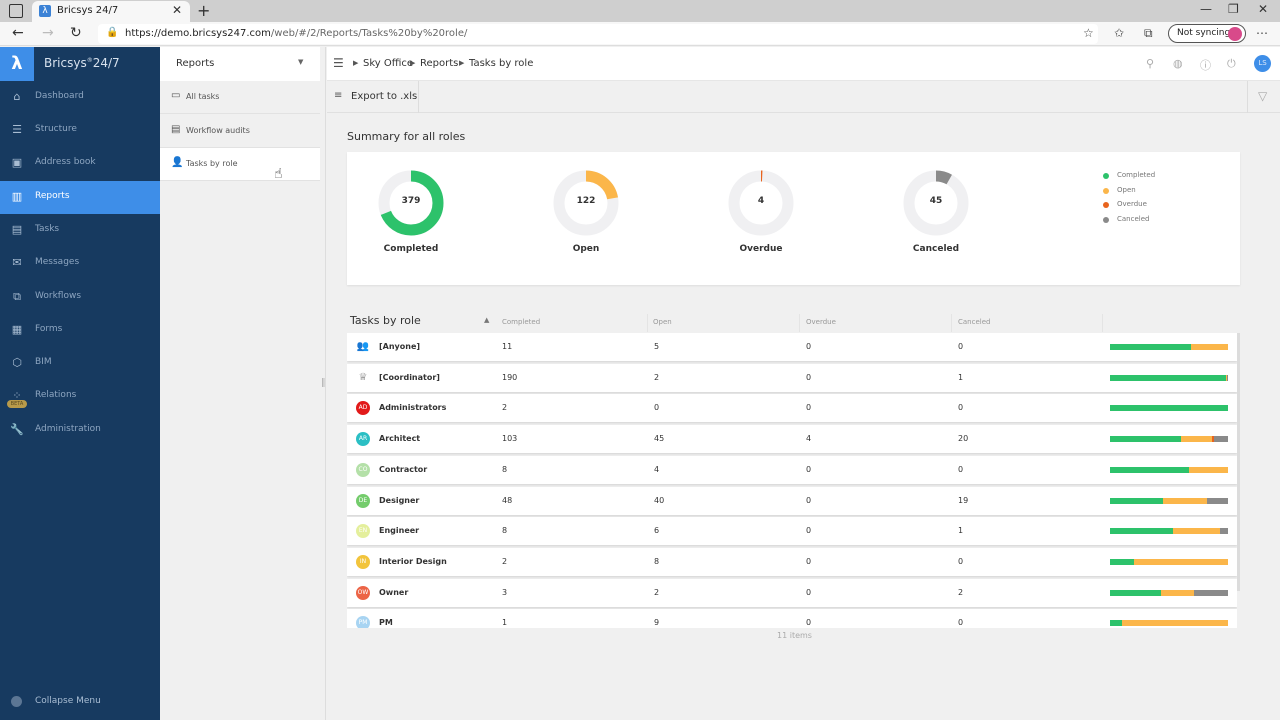 The height and width of the screenshot is (720, 1280). What do you see at coordinates (369, 33) in the screenshot?
I see `url-path: /web/#/2/Reports/Tasks%20by%20role/` at bounding box center [369, 33].